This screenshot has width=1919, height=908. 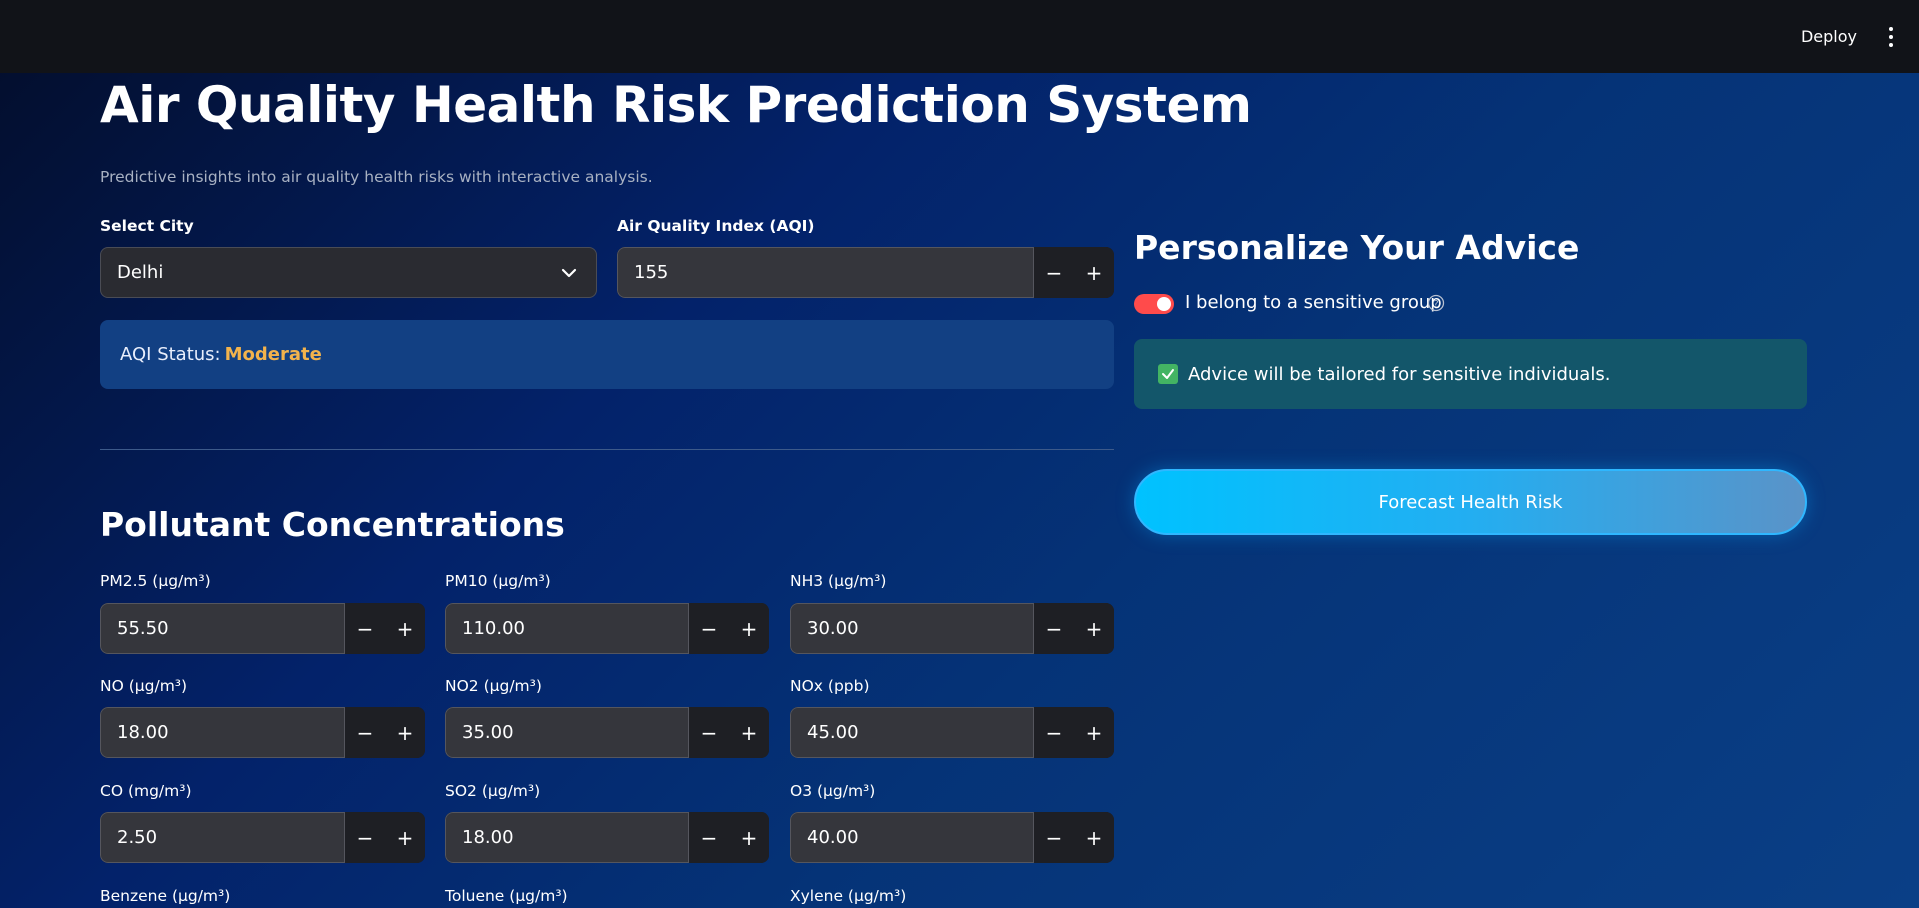 I want to click on o3-stepper: 40.00 − +, so click(x=952, y=837).